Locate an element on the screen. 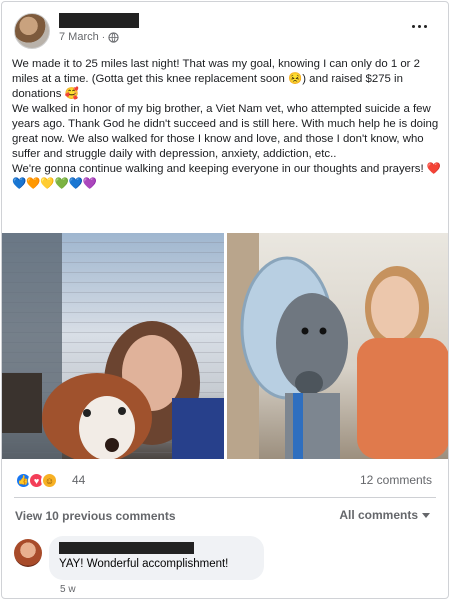  commenter-avatar is located at coordinates (28, 553).